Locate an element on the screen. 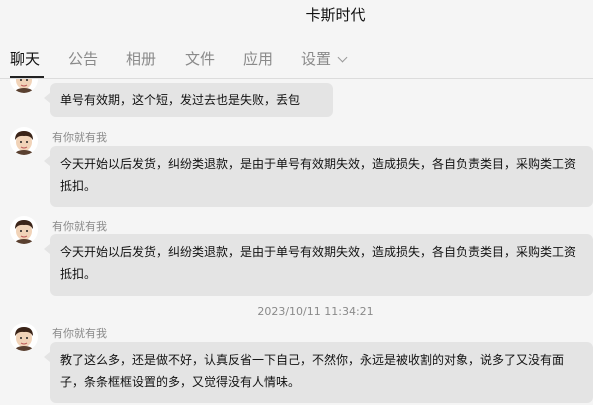  message-timestamp: 2023/10/11 11:34:21 is located at coordinates (315, 311).